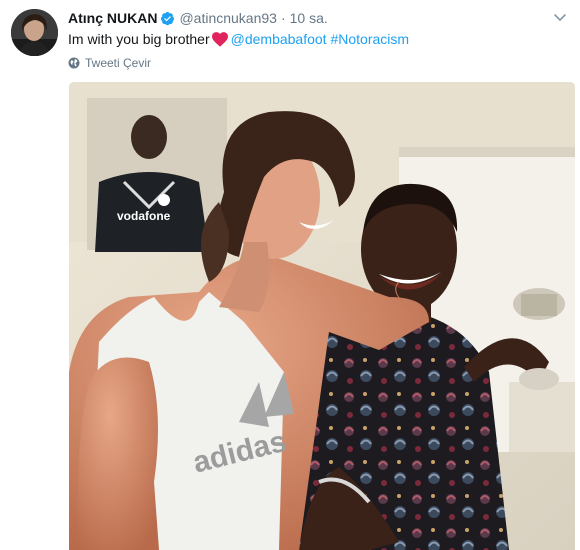  I want to click on globe-icon, so click(74, 63).